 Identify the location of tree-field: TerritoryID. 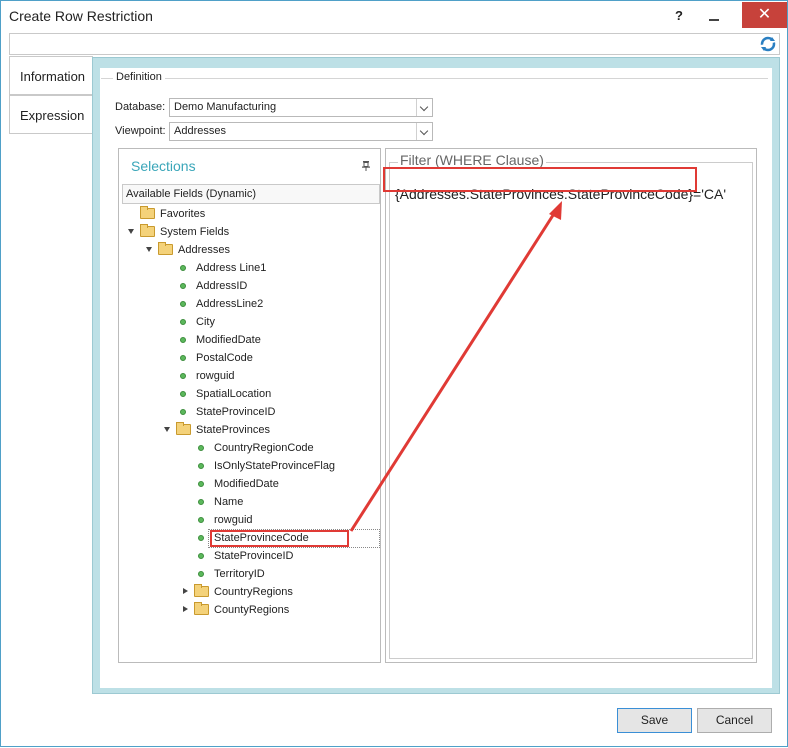
(249, 574).